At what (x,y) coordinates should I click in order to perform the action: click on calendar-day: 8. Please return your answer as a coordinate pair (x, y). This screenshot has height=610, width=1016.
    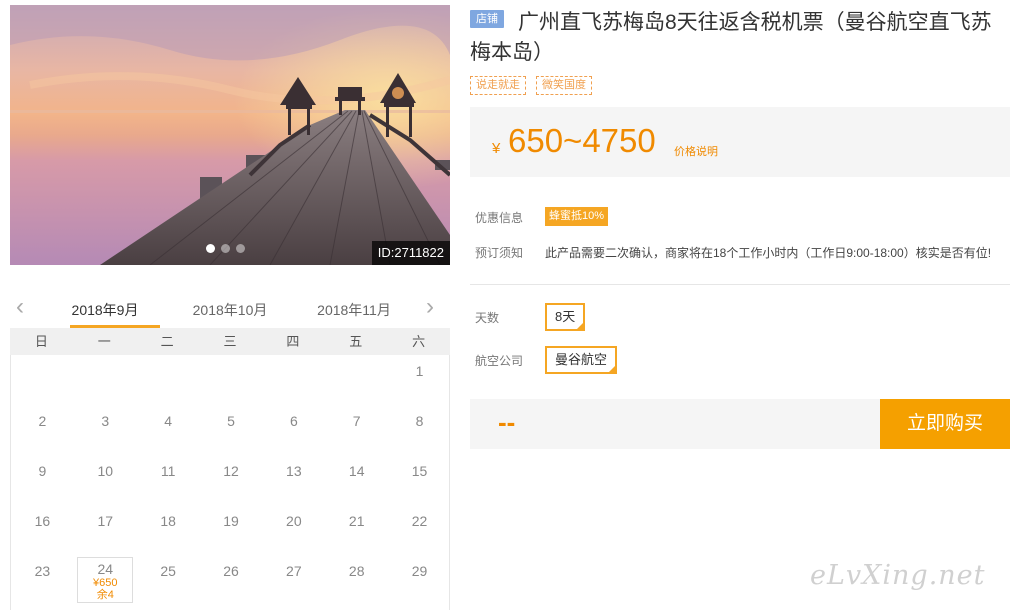
    Looking at the image, I should click on (420, 421).